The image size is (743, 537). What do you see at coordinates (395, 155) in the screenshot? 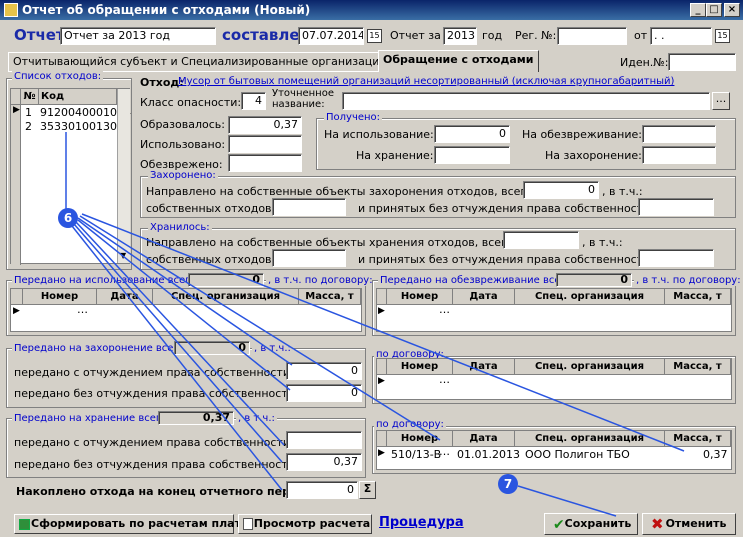
I see `received-storage-label: На хранение:` at bounding box center [395, 155].